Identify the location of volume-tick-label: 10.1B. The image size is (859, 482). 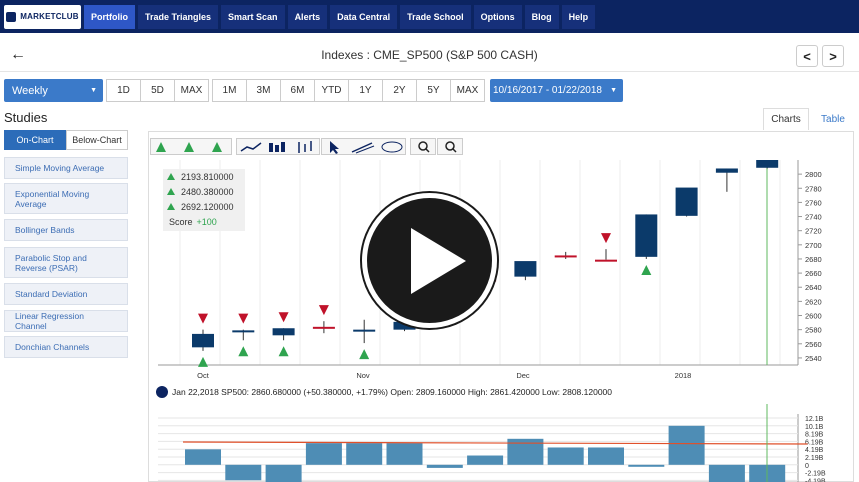
(814, 427).